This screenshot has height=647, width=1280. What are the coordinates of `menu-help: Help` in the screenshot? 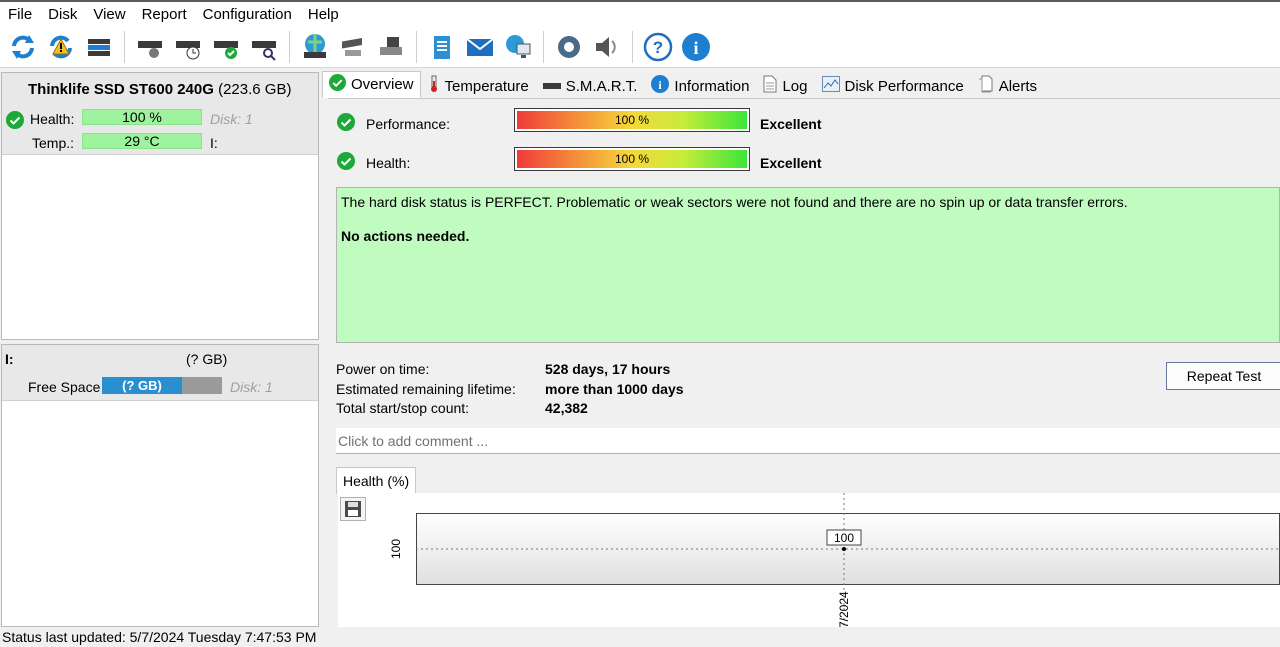 It's located at (323, 14).